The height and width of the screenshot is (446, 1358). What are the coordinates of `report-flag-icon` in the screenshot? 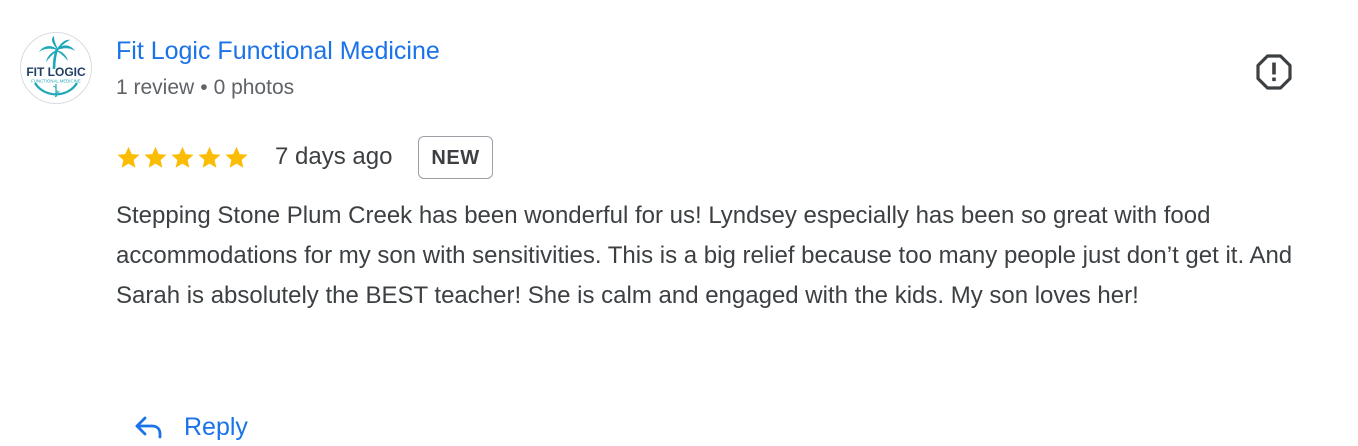 It's located at (1274, 72).